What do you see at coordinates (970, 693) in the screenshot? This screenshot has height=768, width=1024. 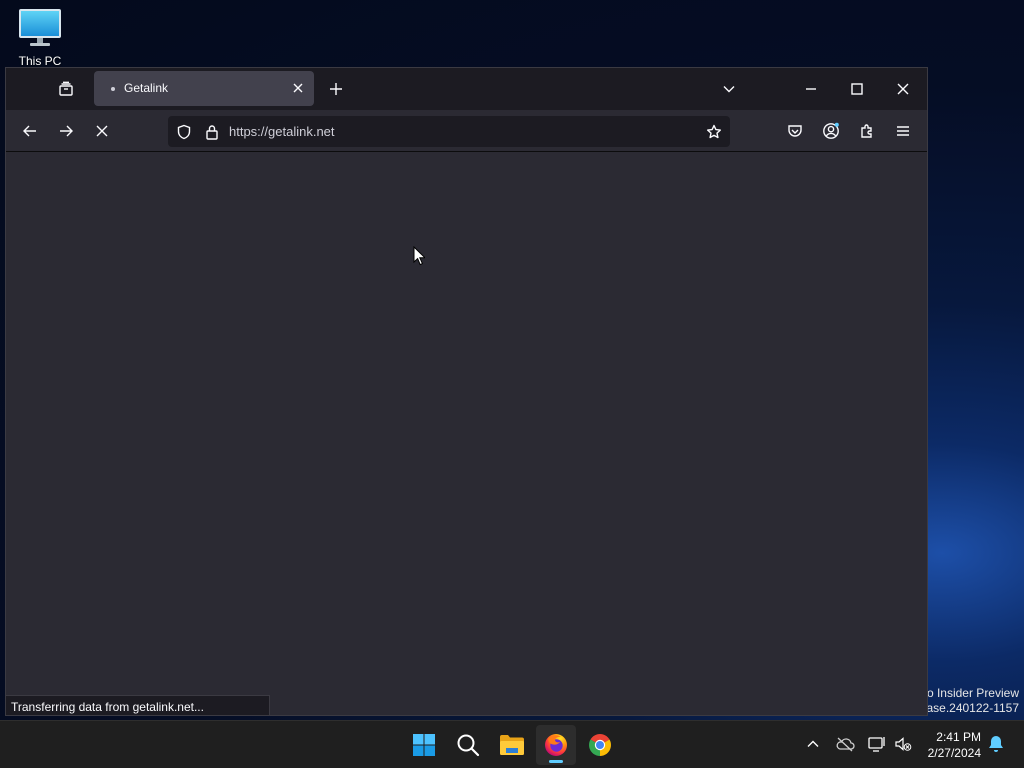 I see `watermark-line-1: ro Insider Preview` at bounding box center [970, 693].